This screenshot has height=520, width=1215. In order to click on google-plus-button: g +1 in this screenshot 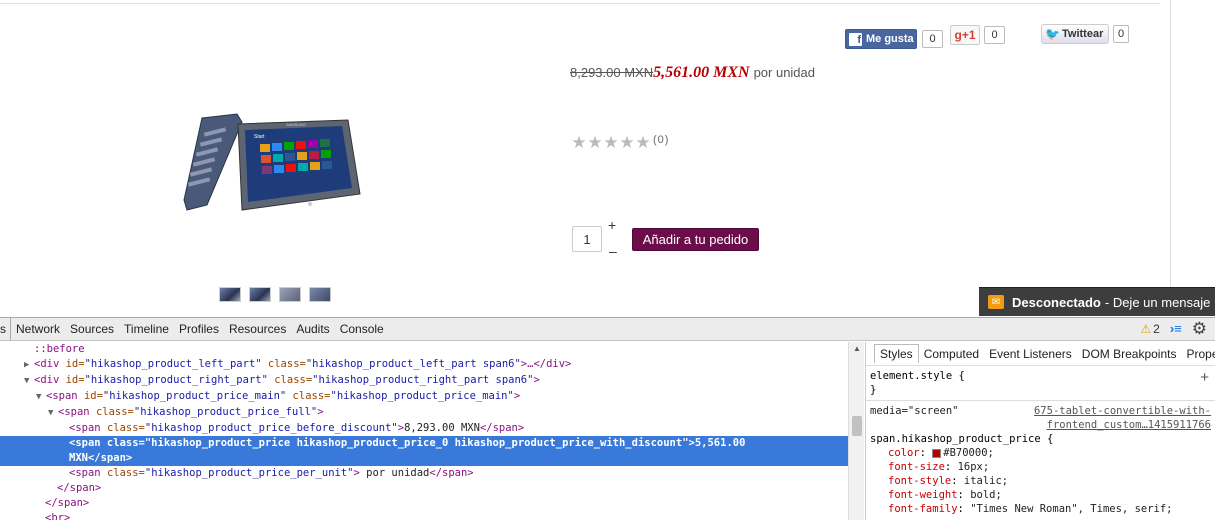, I will do `click(965, 35)`.